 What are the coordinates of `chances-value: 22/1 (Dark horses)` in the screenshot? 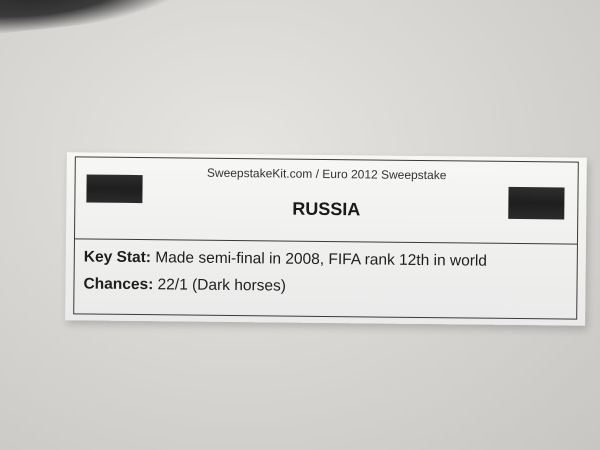 It's located at (220, 285).